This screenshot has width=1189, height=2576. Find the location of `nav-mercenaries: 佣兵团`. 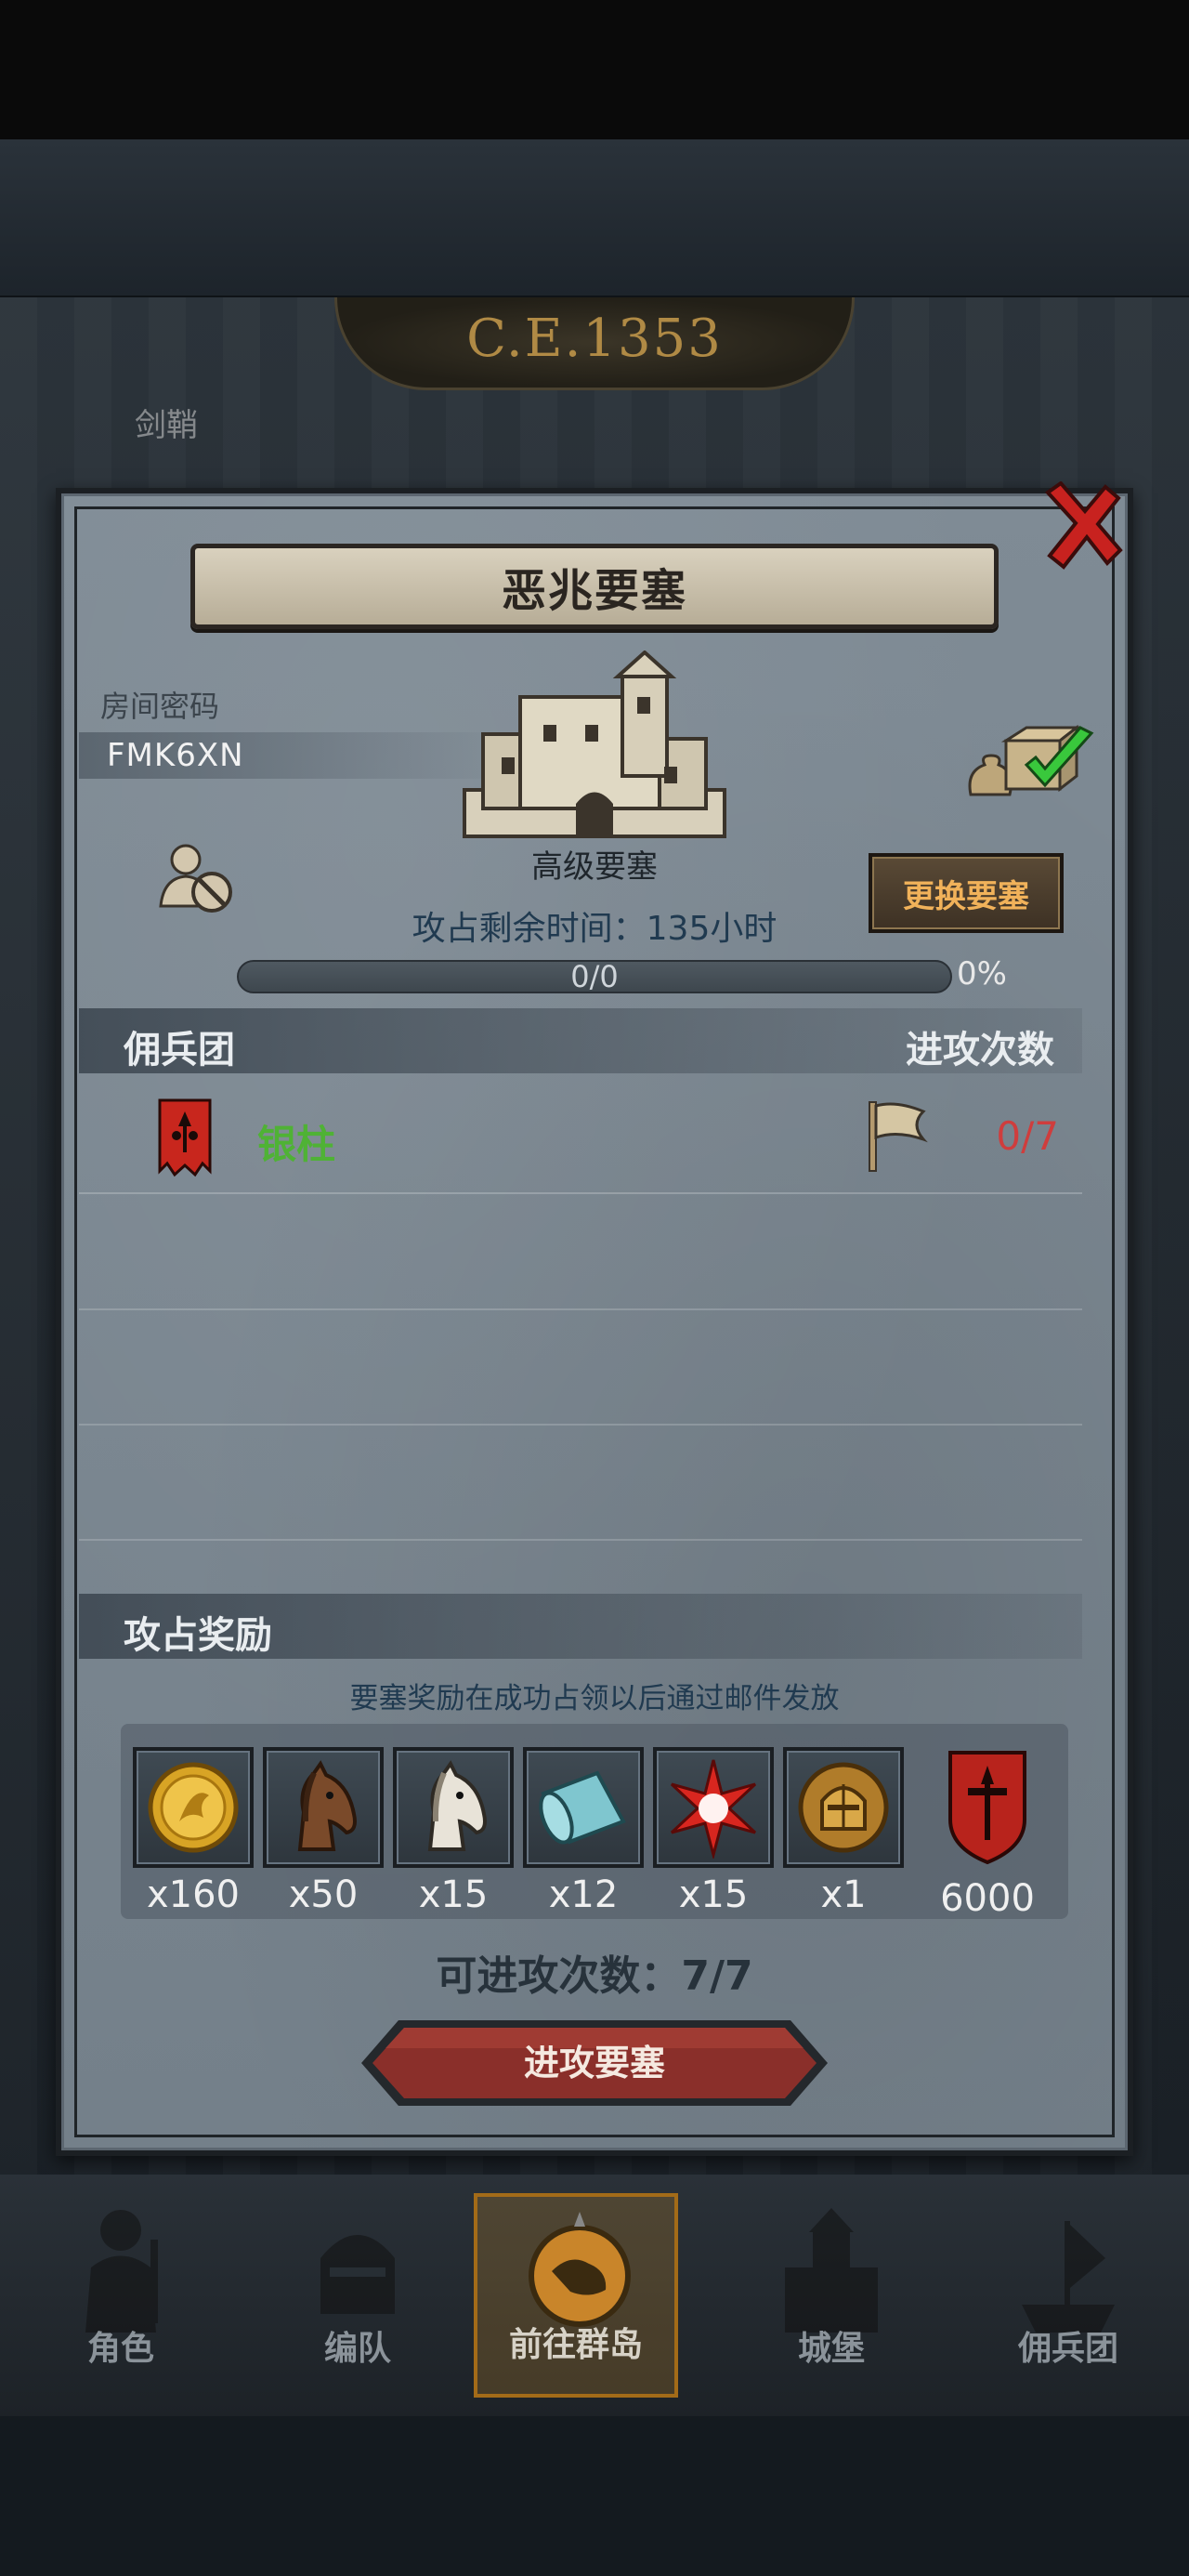

nav-mercenaries: 佣兵团 is located at coordinates (1068, 2295).